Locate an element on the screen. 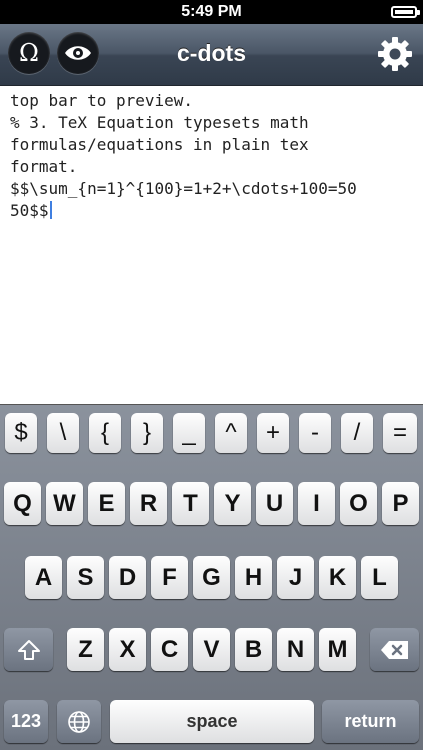 The width and height of the screenshot is (423, 750). key-h: H is located at coordinates (253, 577).